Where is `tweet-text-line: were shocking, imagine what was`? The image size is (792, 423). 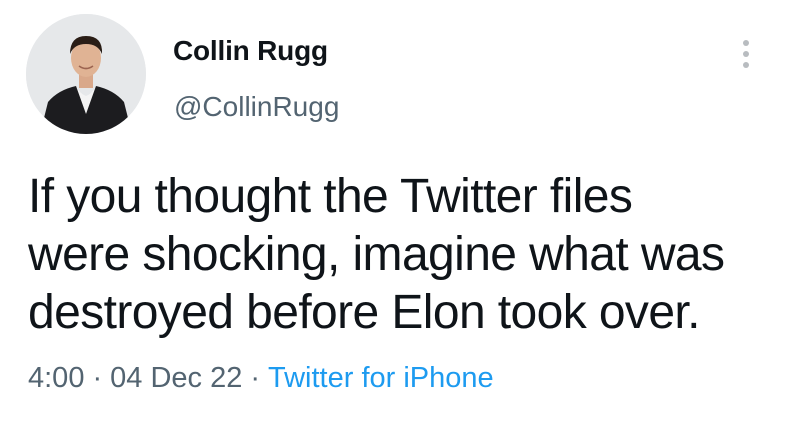
tweet-text-line: were shocking, imagine what was is located at coordinates (376, 254).